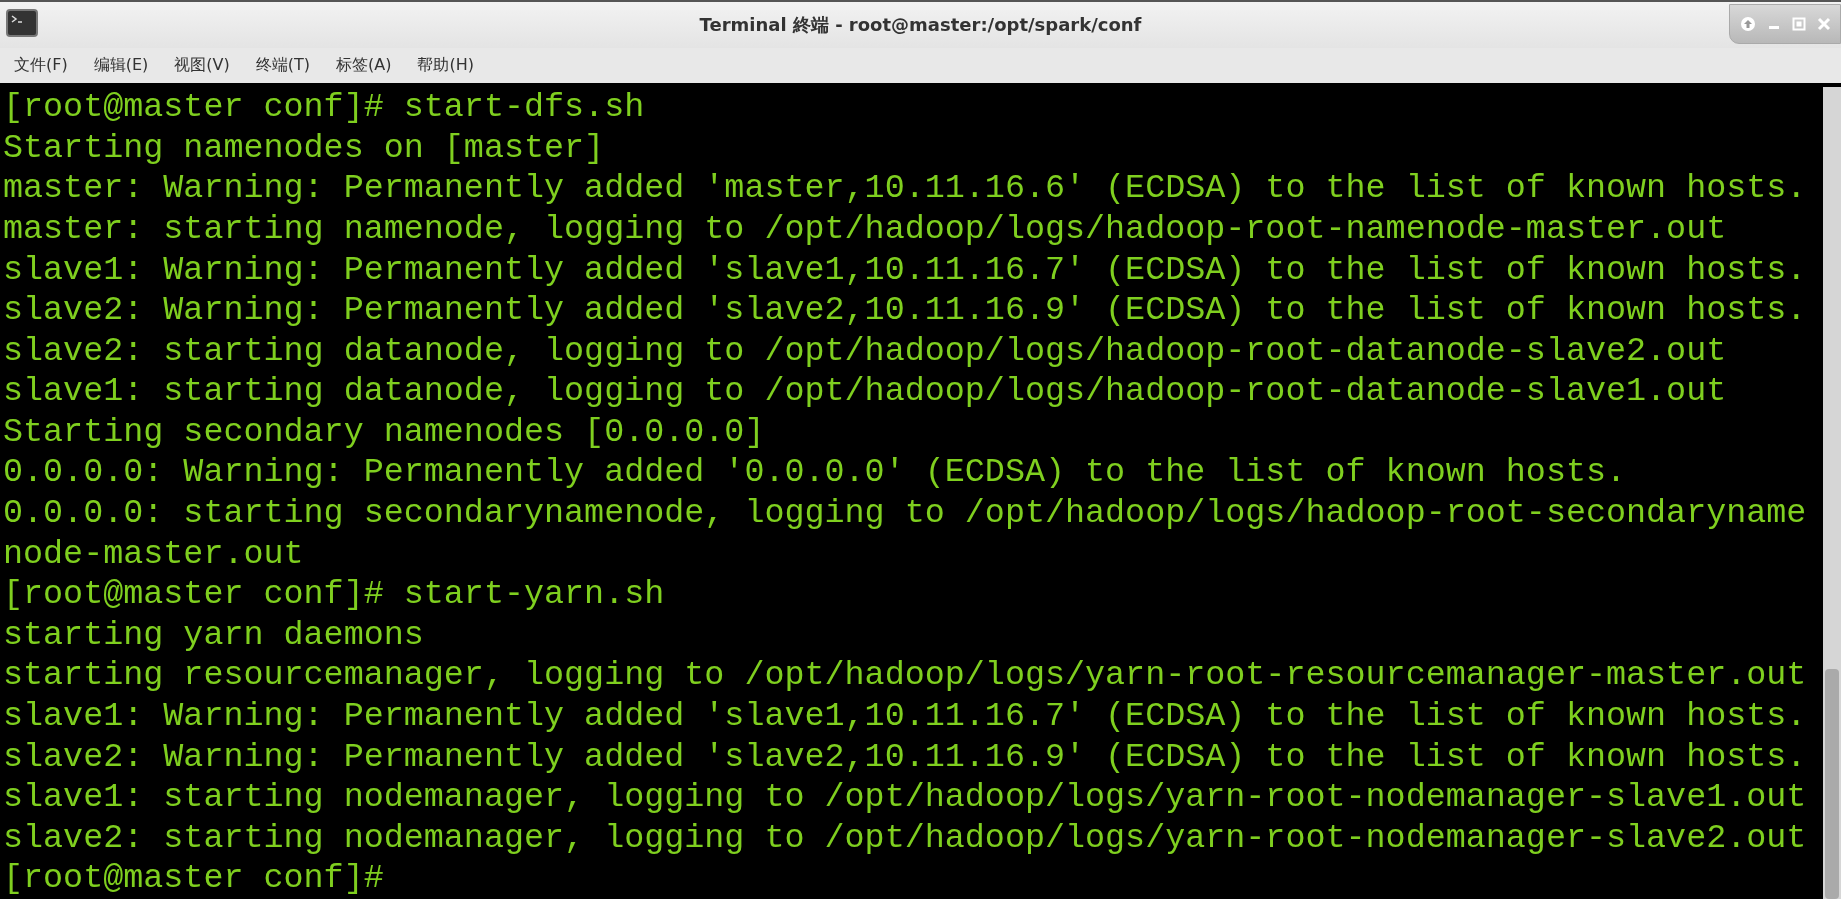  I want to click on scrollbar, so click(1832, 493).